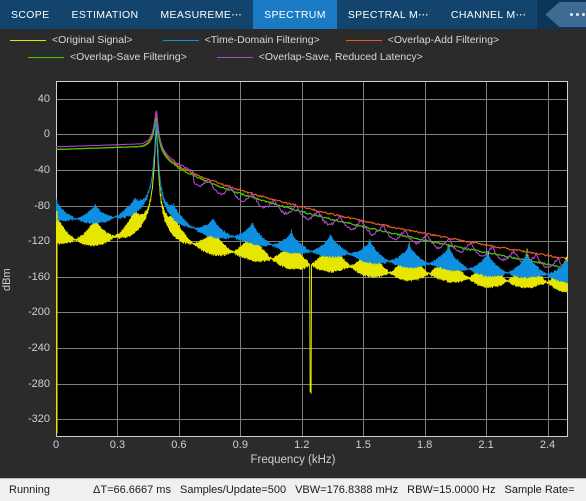  Describe the element at coordinates (38, 419) in the screenshot. I see `y-tick-label: -320` at that location.